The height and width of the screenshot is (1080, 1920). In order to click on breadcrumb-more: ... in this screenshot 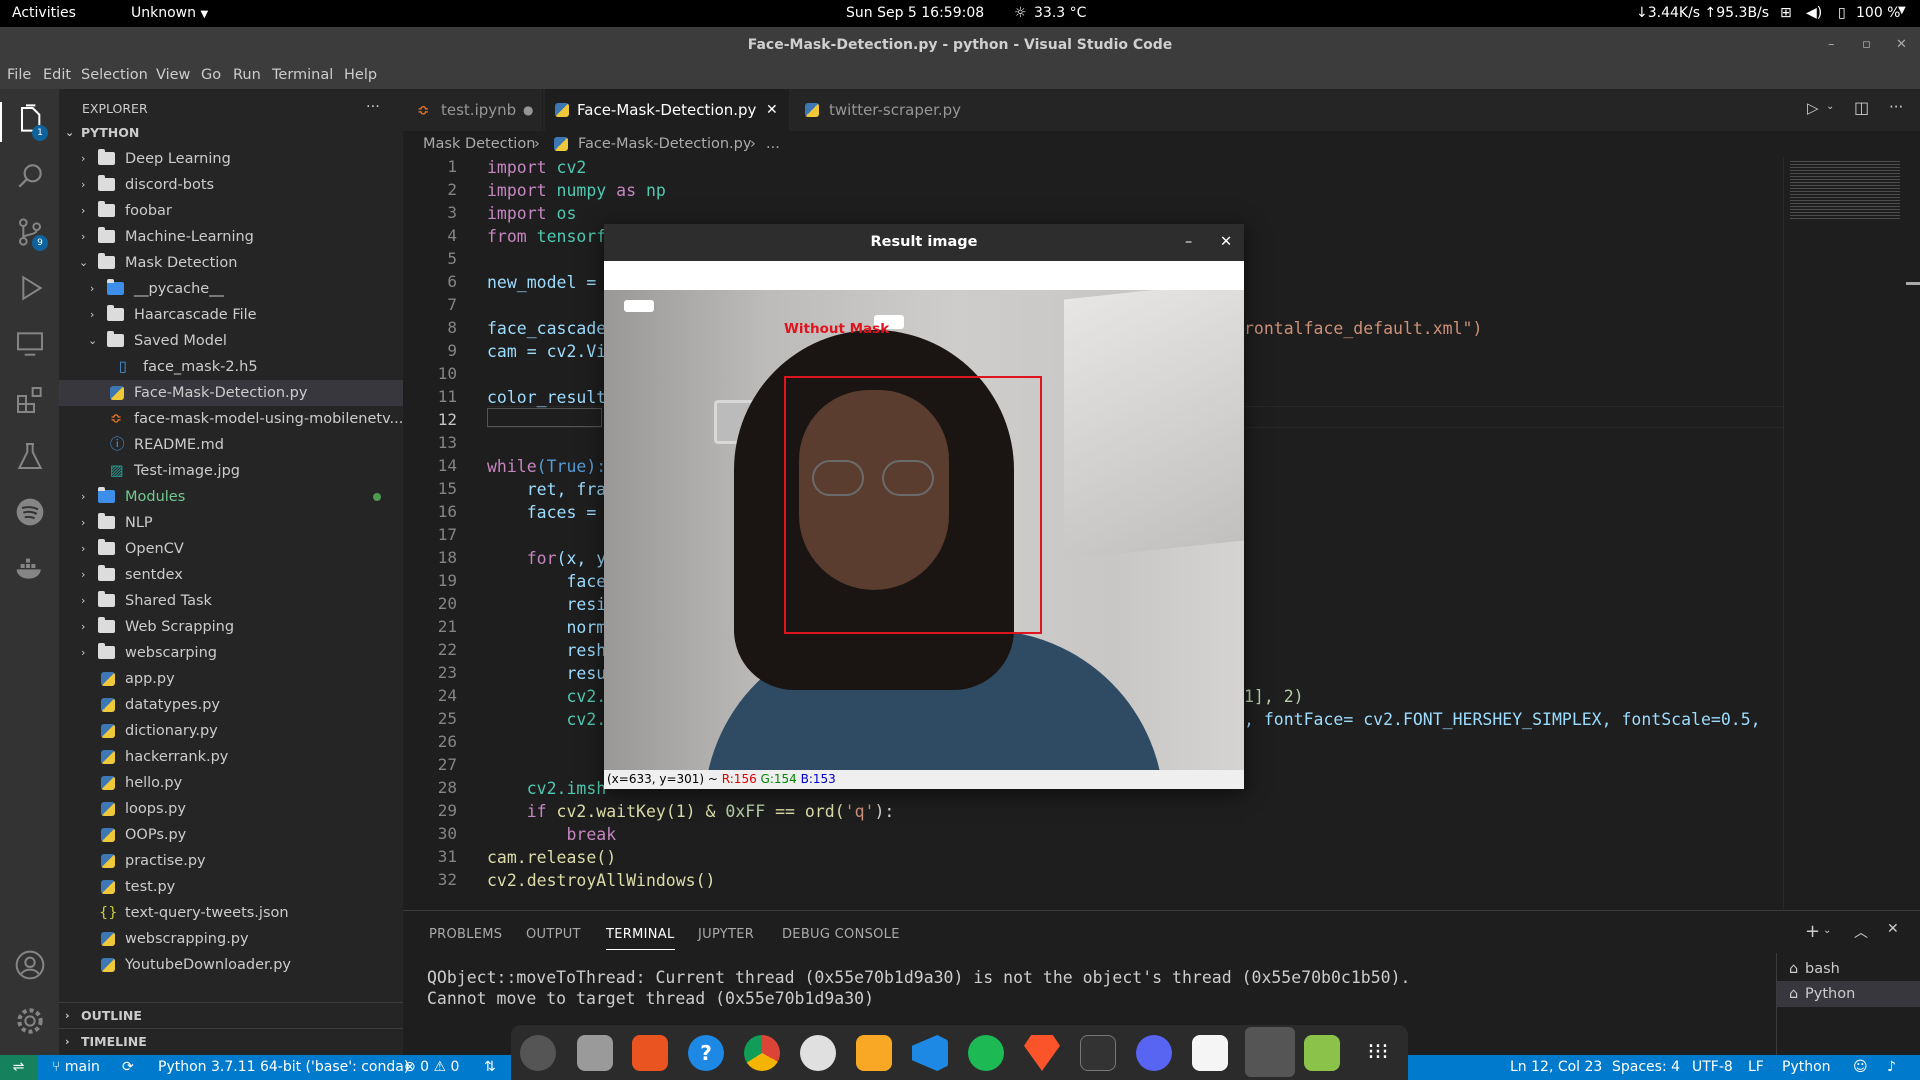, I will do `click(773, 144)`.